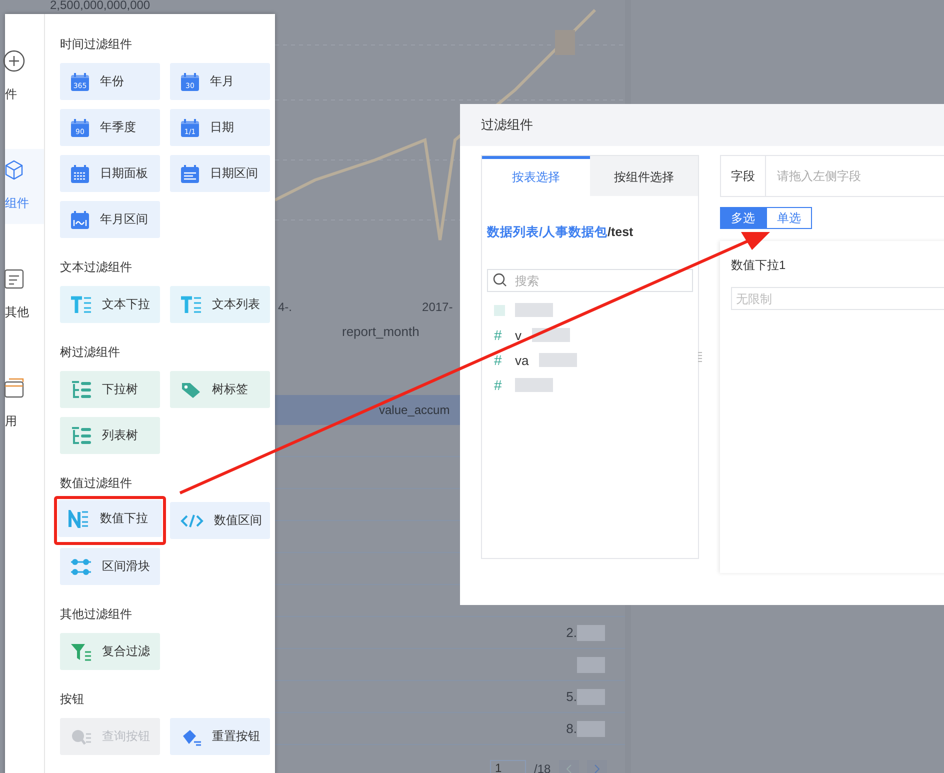  What do you see at coordinates (110, 566) in the screenshot?
I see `filter-item: 区间滑块` at bounding box center [110, 566].